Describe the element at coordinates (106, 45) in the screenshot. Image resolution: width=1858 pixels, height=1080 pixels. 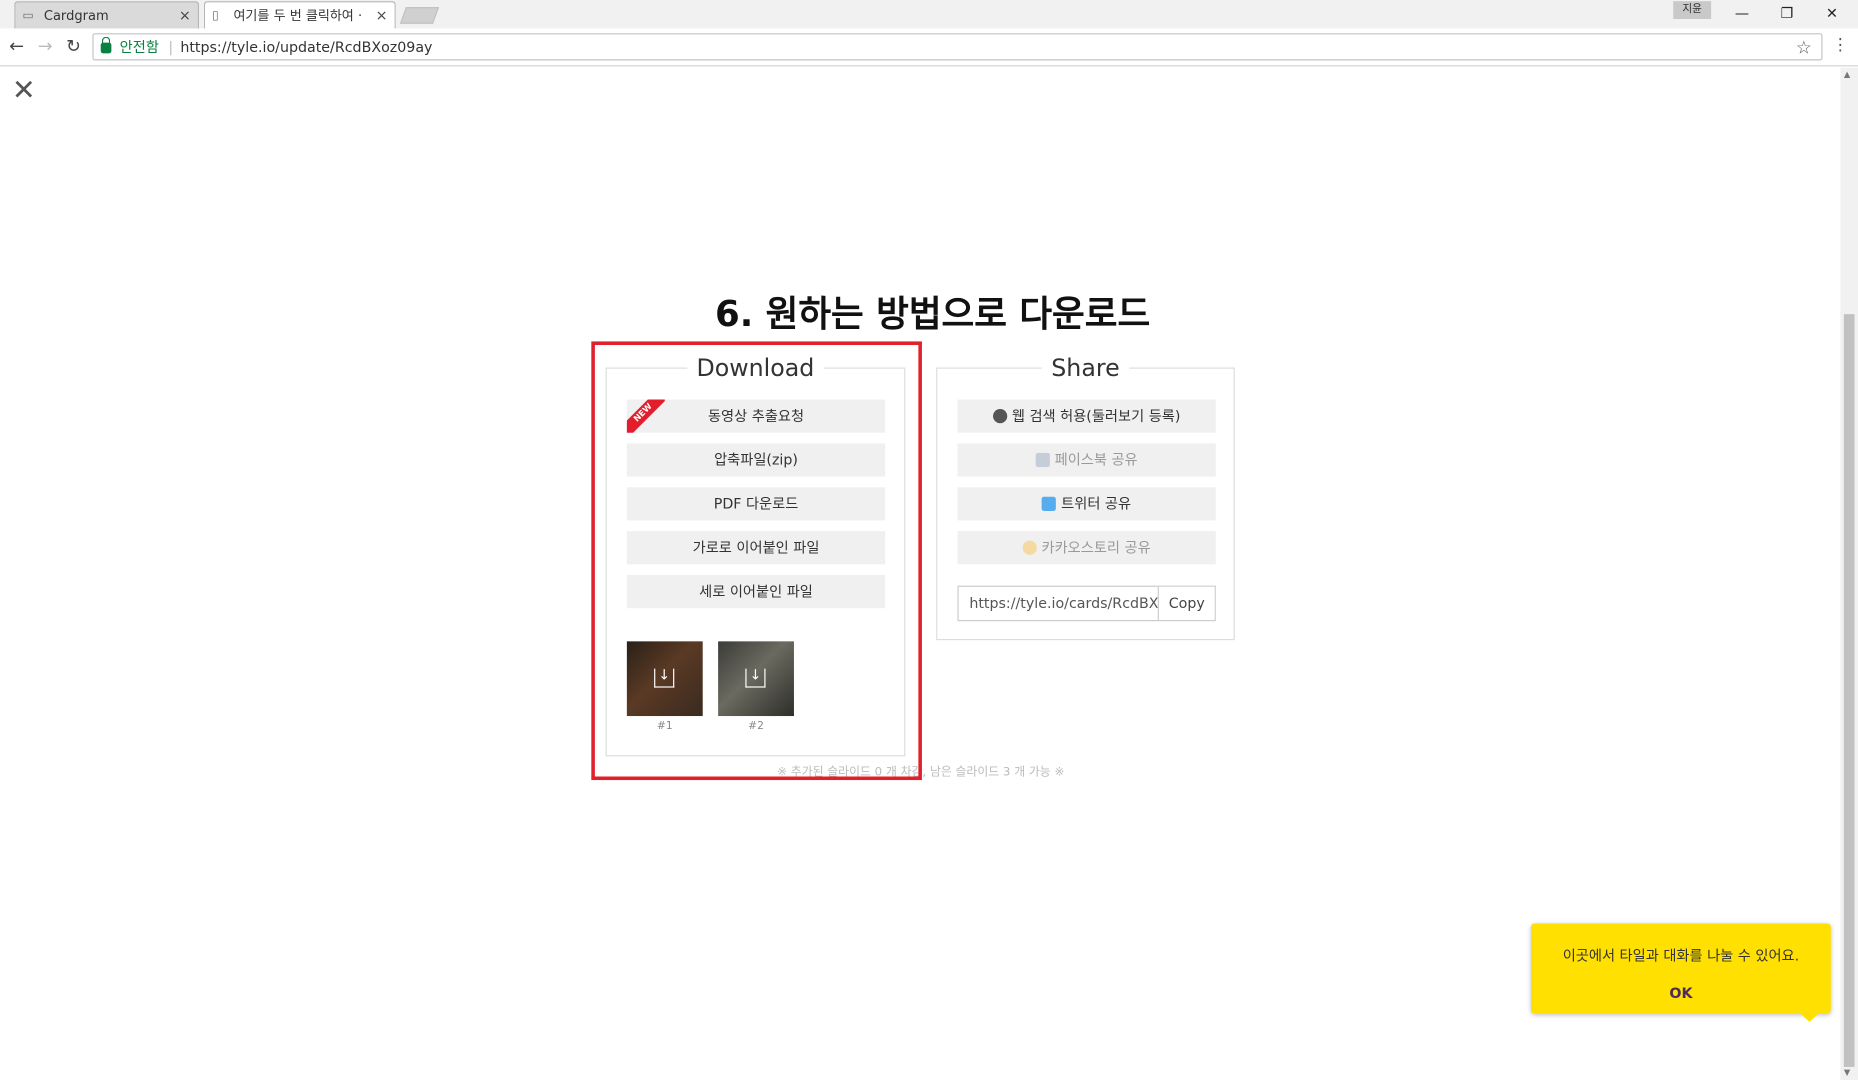
I see `lock-icon` at that location.